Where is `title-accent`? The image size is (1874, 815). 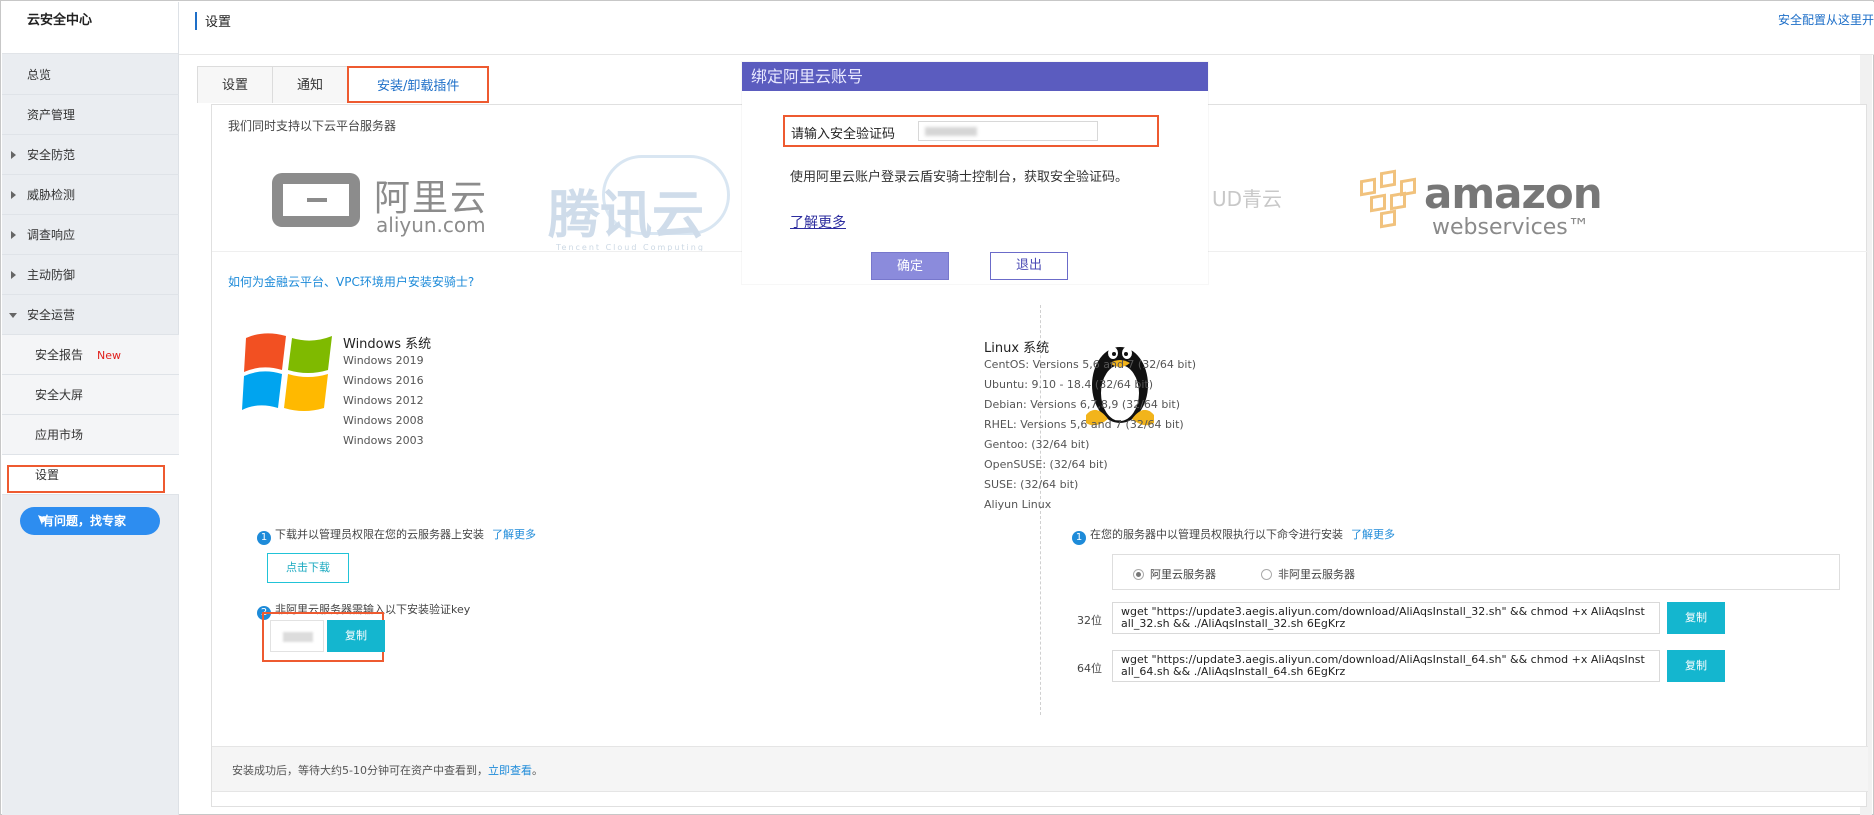 title-accent is located at coordinates (196, 21).